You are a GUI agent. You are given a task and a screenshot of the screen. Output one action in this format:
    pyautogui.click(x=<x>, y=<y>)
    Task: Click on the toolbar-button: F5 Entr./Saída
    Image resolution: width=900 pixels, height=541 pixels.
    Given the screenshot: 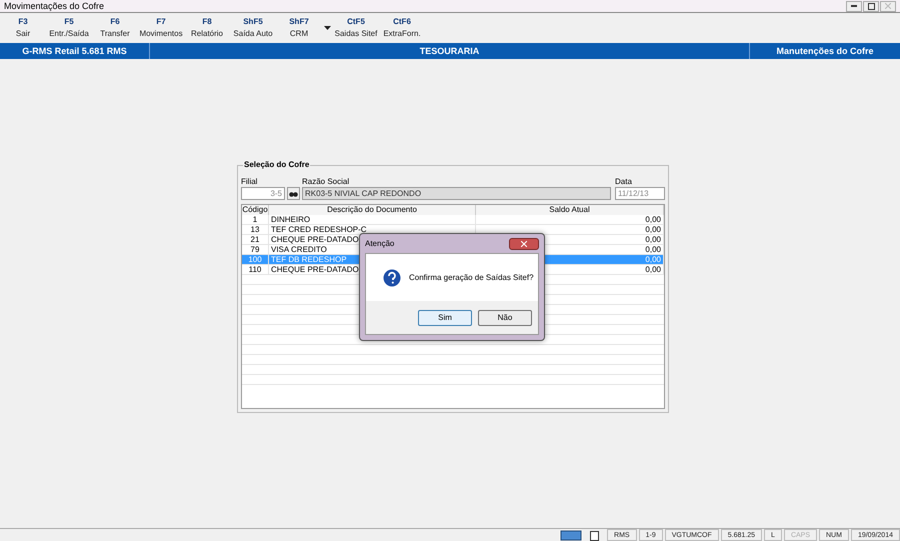 What is the action you would take?
    pyautogui.click(x=69, y=28)
    